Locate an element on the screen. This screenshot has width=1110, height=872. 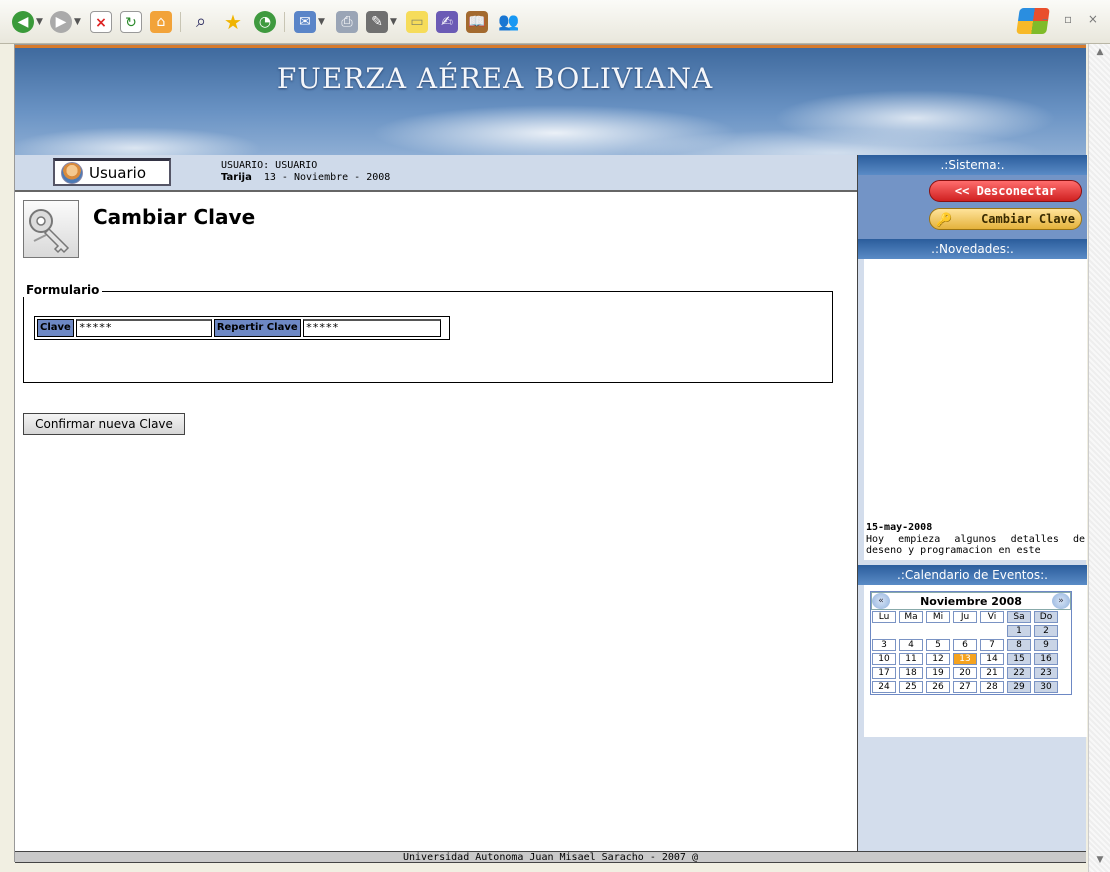
news-panel is located at coordinates (975, 409).